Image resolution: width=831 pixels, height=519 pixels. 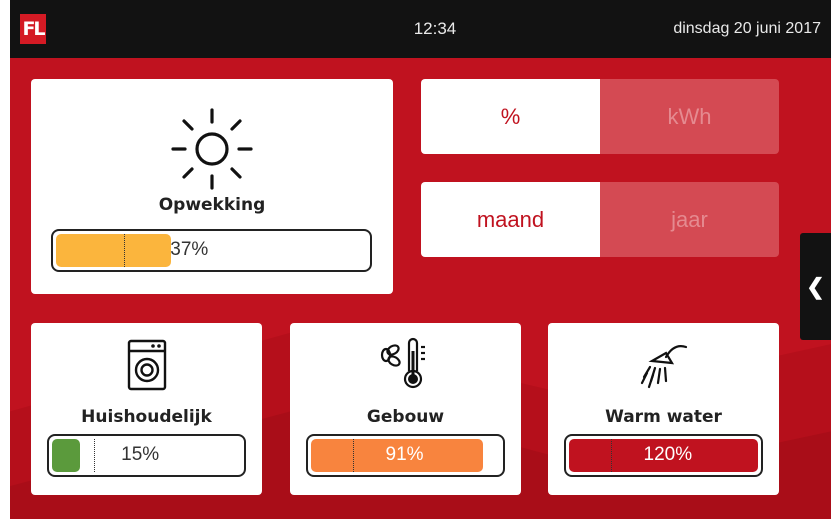 I want to click on washing-machine-icon, so click(x=147, y=365).